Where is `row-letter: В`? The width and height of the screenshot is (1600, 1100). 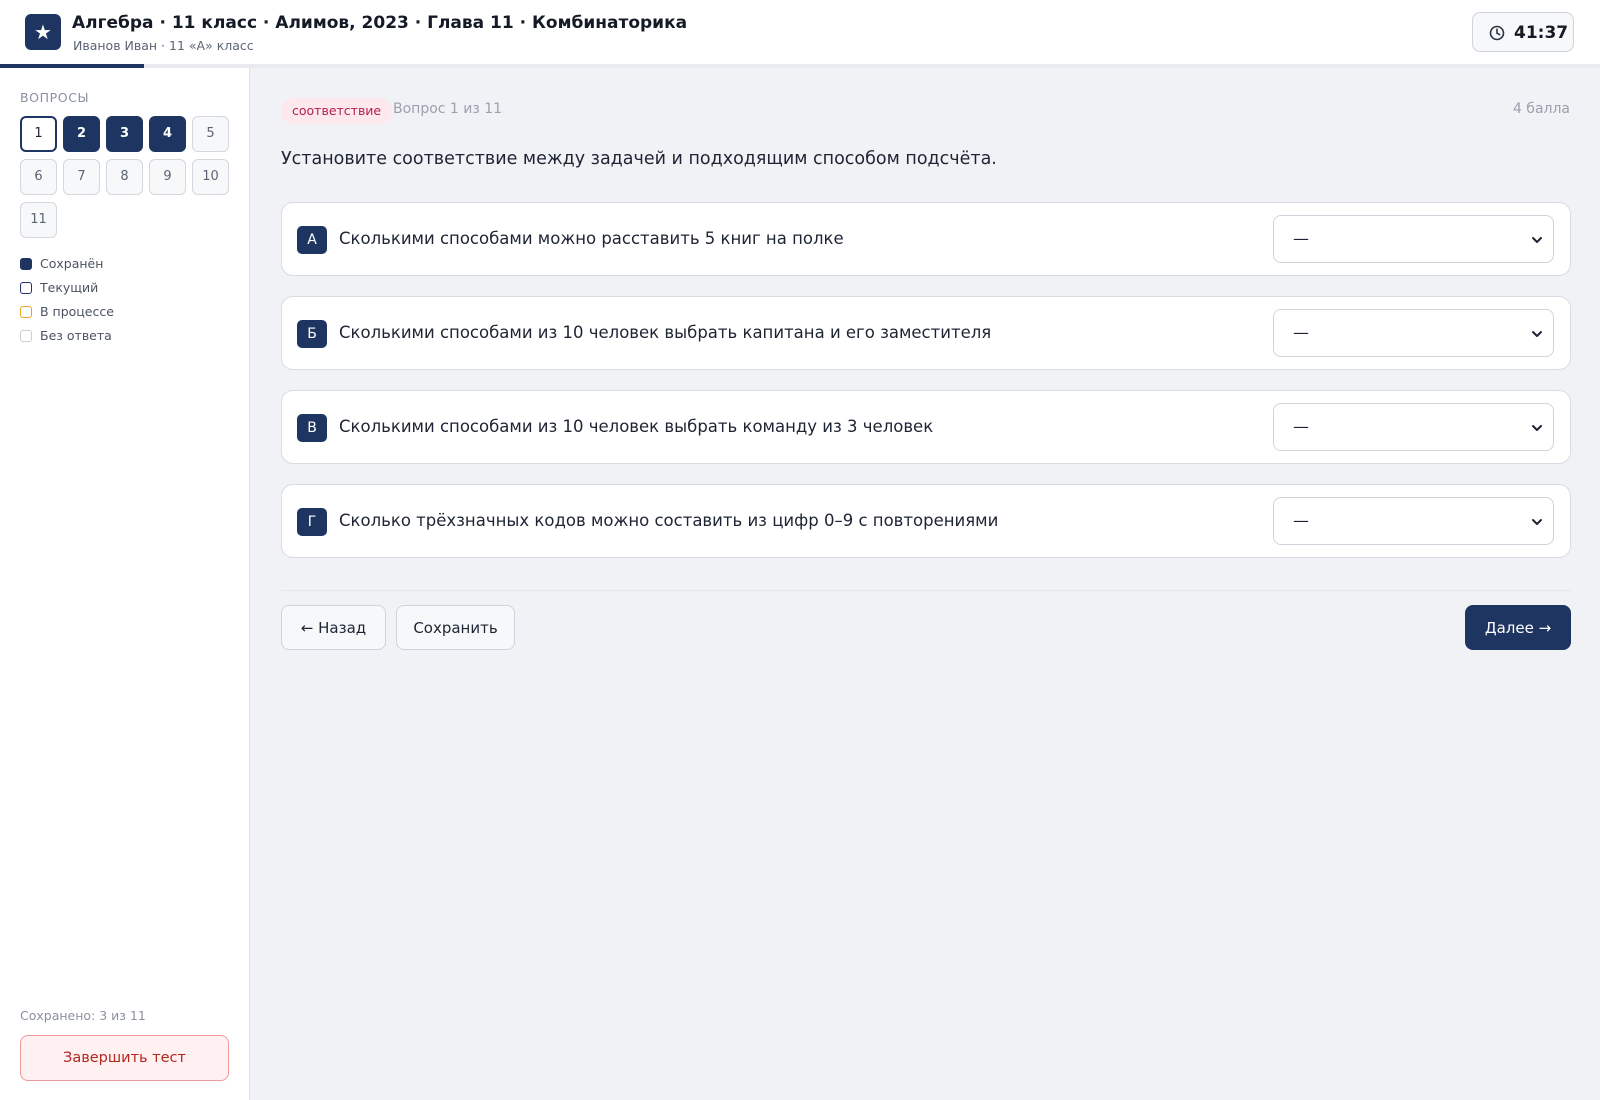 row-letter: В is located at coordinates (312, 428).